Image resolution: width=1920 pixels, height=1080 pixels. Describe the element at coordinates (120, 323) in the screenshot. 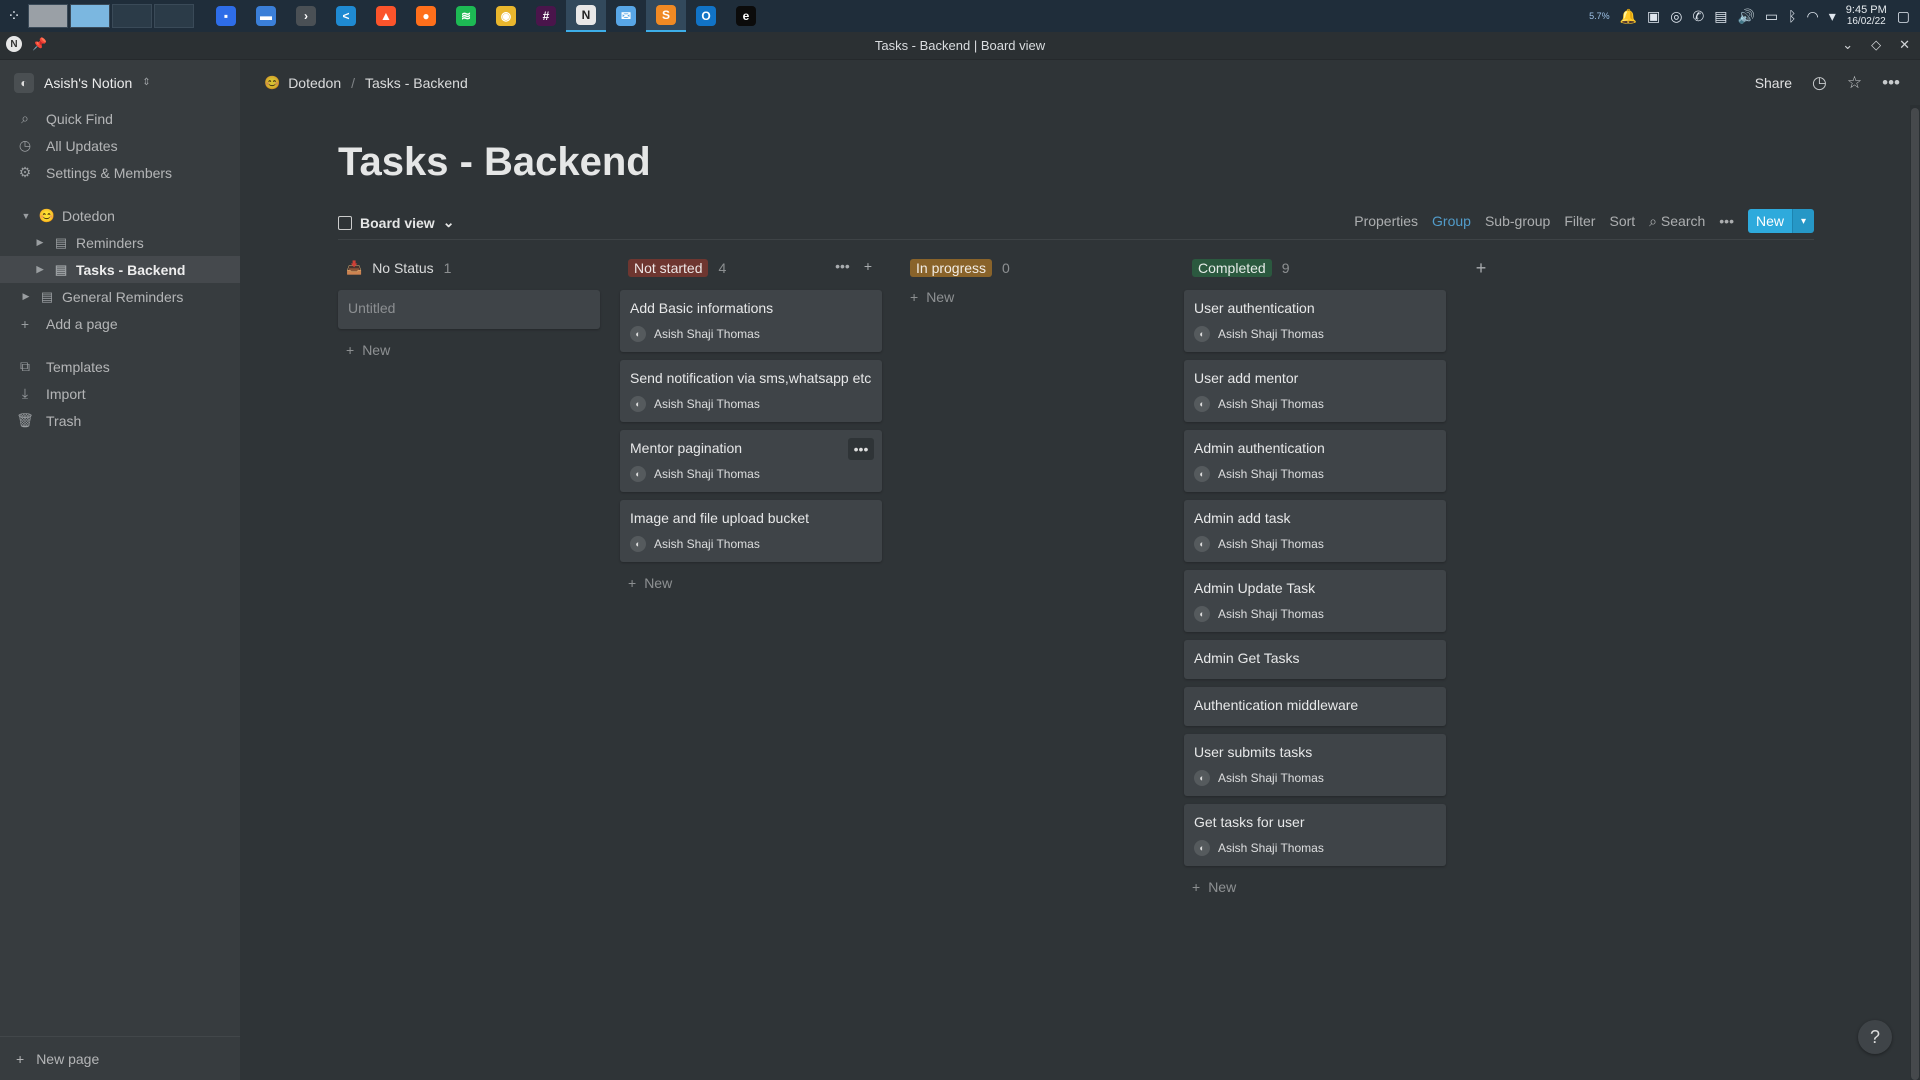

I see `add-page-button: + Add a page` at that location.